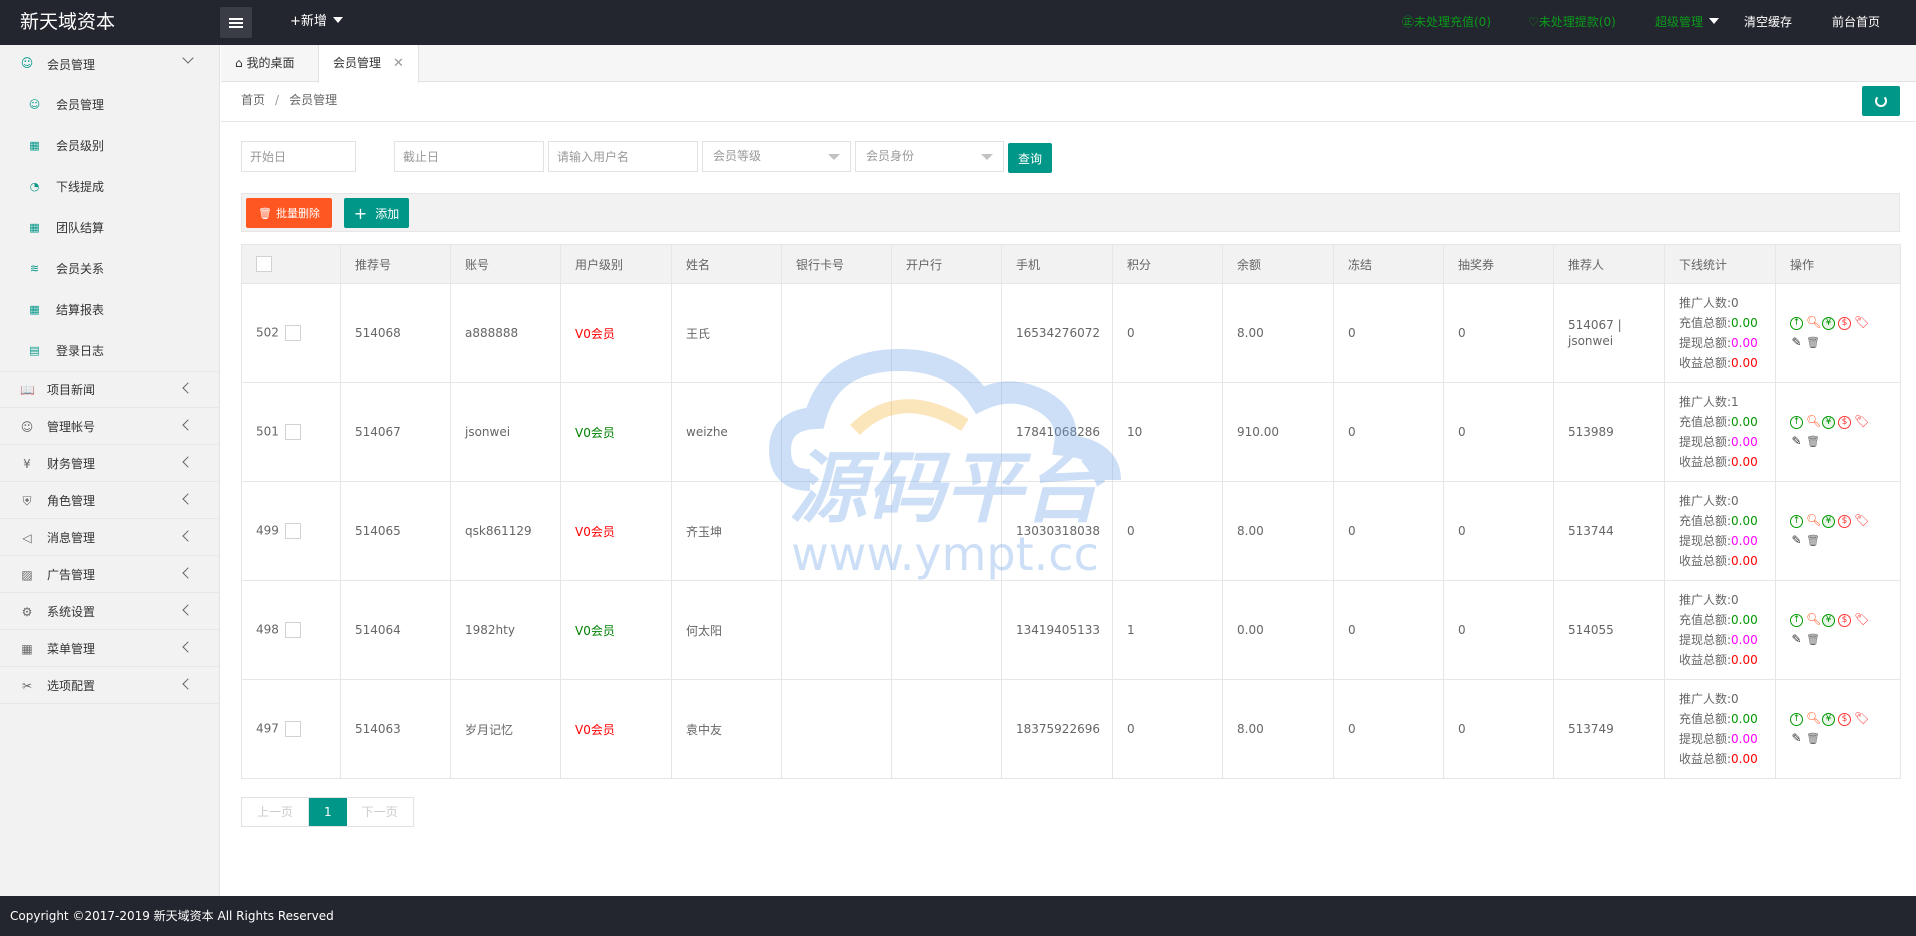 This screenshot has height=936, width=1916. What do you see at coordinates (328, 812) in the screenshot?
I see `page-1-button: 1` at bounding box center [328, 812].